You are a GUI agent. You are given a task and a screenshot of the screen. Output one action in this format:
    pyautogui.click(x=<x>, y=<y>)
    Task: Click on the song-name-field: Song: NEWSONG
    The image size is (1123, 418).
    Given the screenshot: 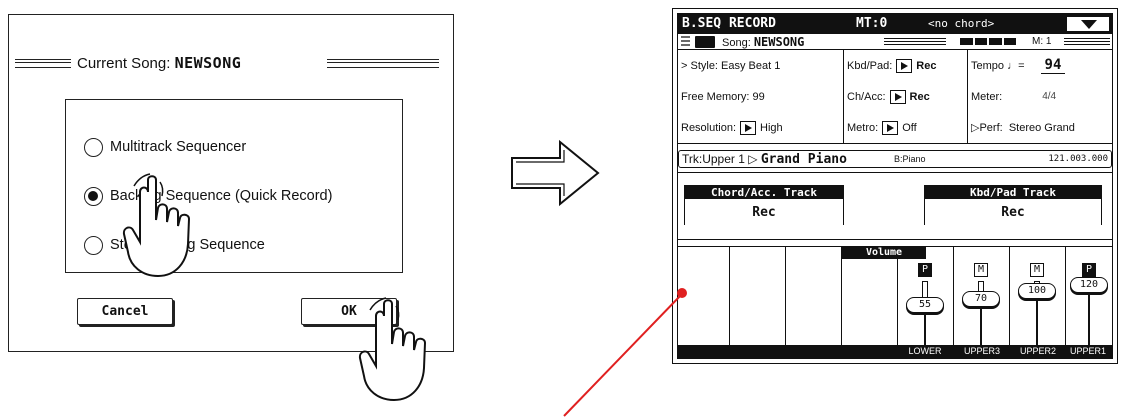 What is the action you would take?
    pyautogui.click(x=763, y=42)
    